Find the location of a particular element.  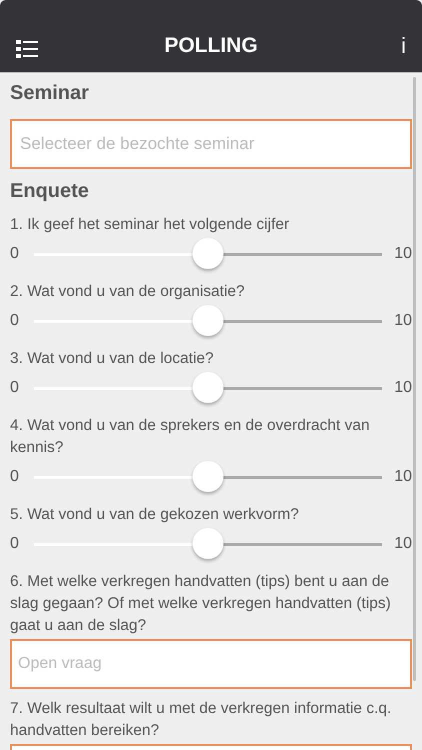

question-text: 2. Wat vond u van de organisatie? is located at coordinates (128, 292).